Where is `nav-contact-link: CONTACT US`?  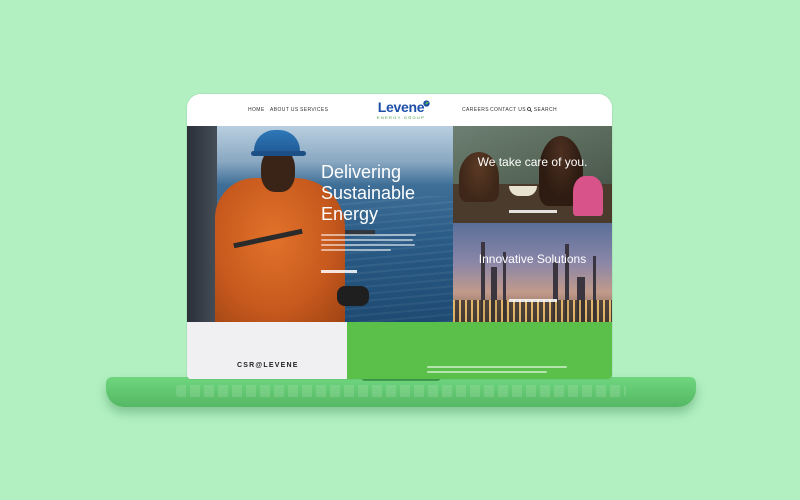
nav-contact-link: CONTACT US is located at coordinates (508, 110).